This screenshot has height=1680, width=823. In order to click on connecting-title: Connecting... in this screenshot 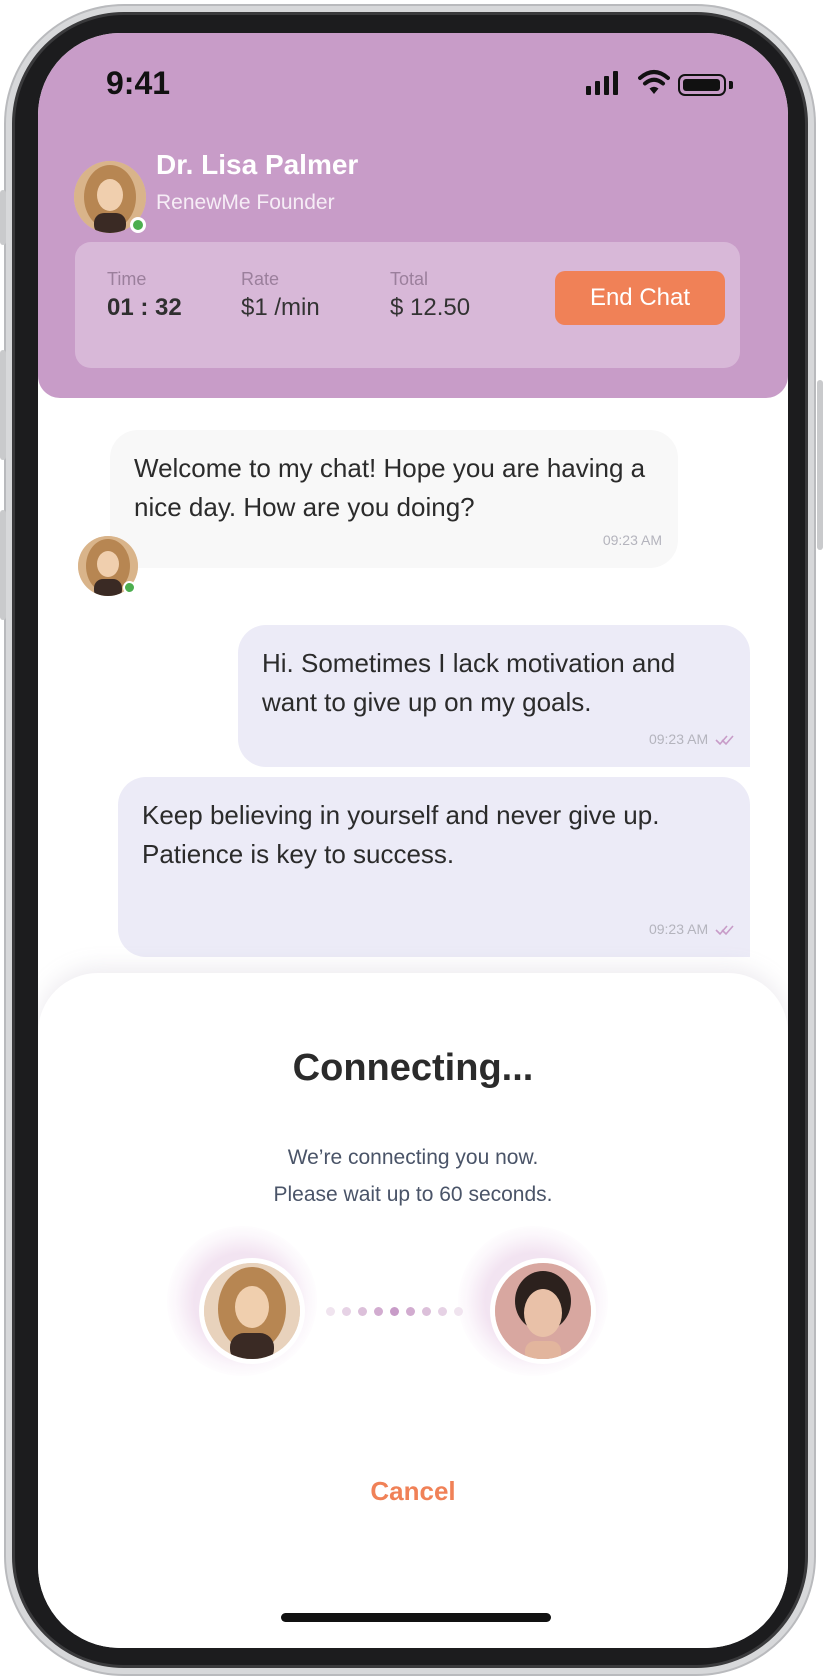, I will do `click(413, 1068)`.